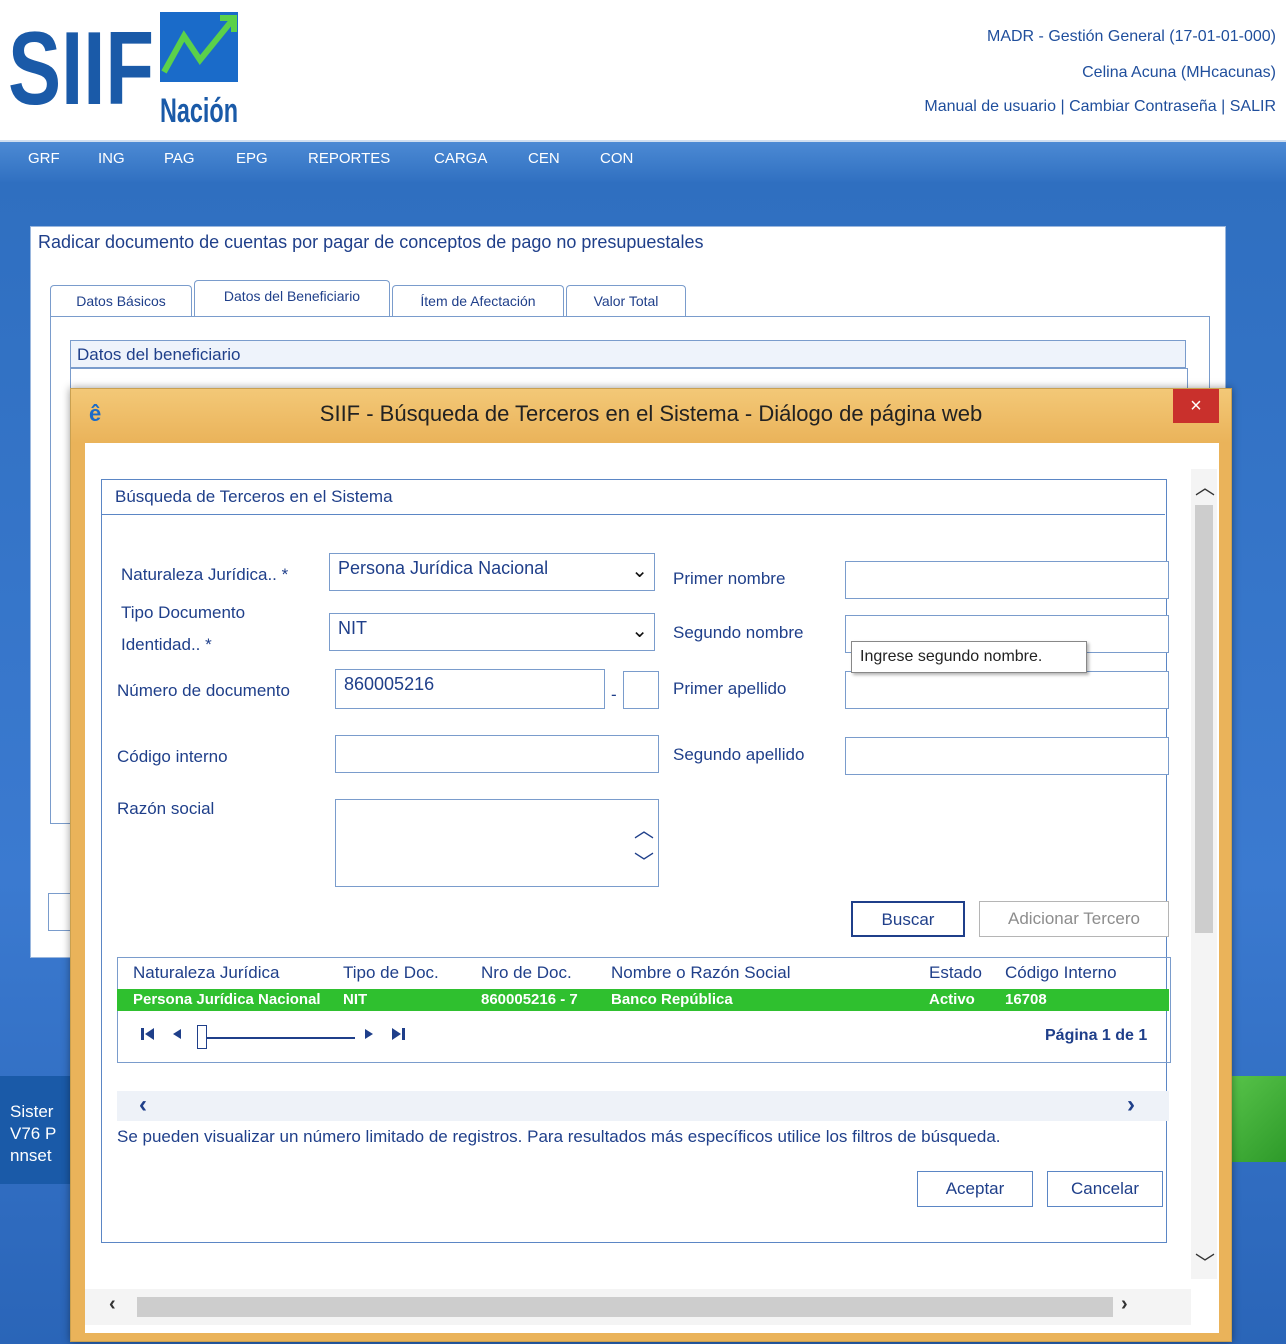 Image resolution: width=1286 pixels, height=1344 pixels. Describe the element at coordinates (644, 828) in the screenshot. I see `chevron-up-icon: ︿` at that location.